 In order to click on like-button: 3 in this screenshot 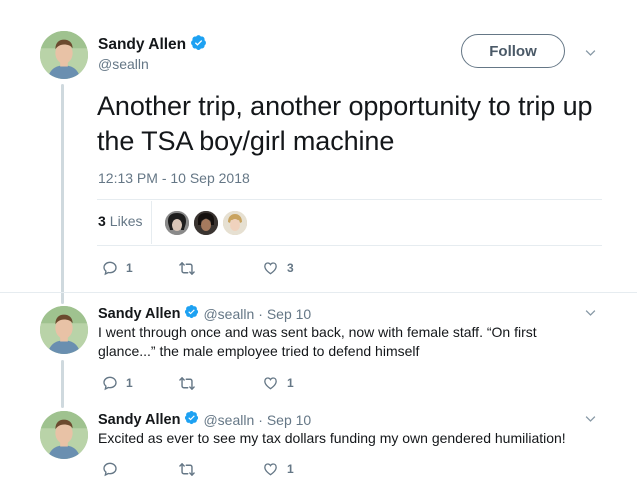, I will do `click(278, 268)`.